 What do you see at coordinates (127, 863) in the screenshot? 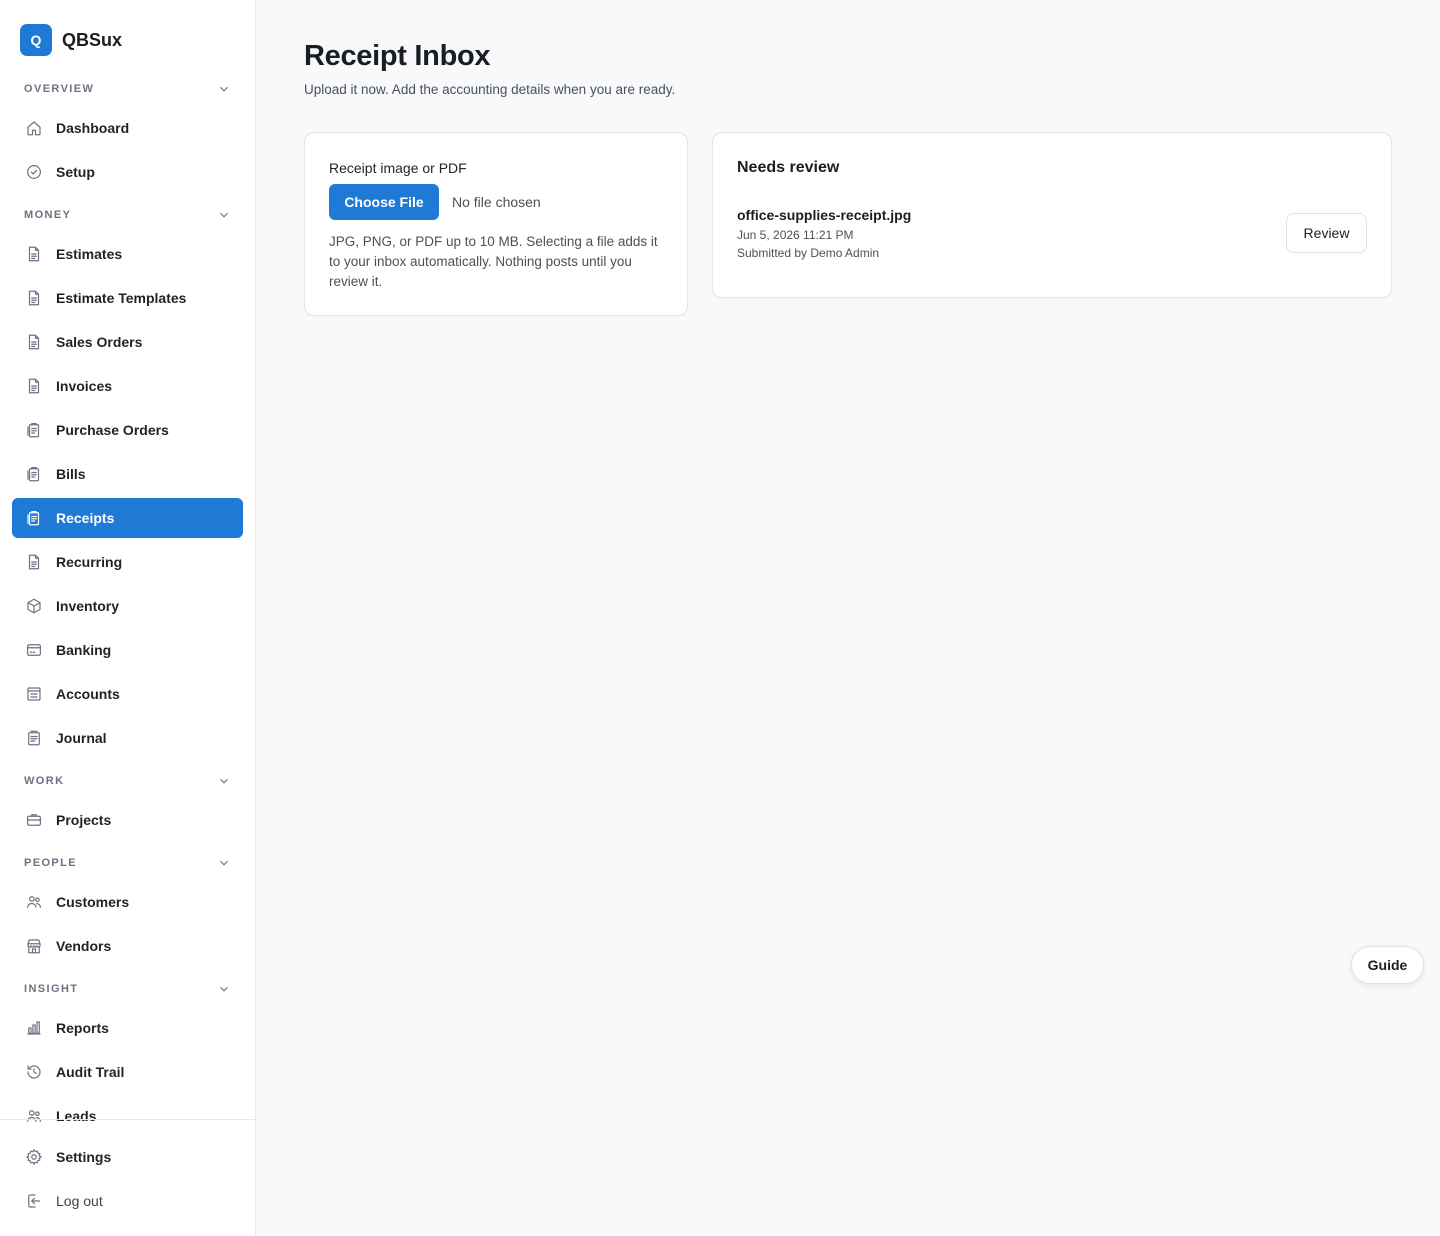
I see `section-header-people: PEOPLE` at bounding box center [127, 863].